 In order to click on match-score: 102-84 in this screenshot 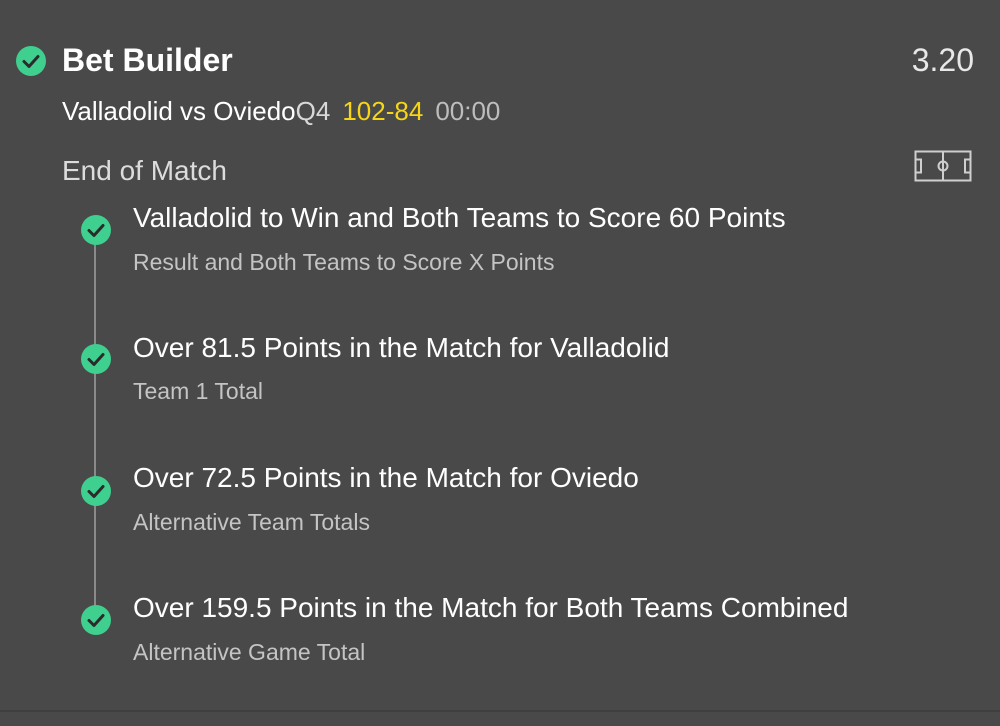, I will do `click(383, 111)`.